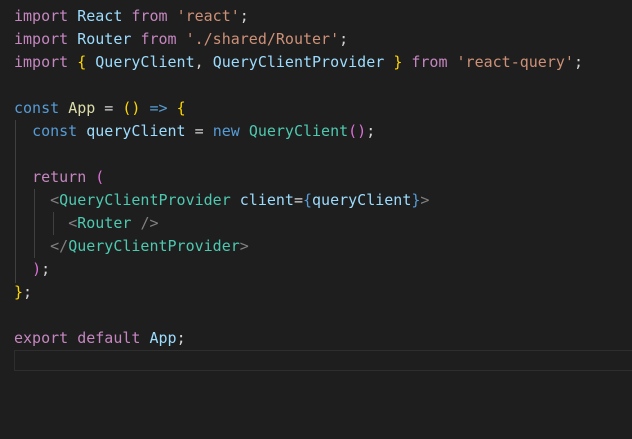  I want to click on code-line: const App = () => {, so click(100, 108).